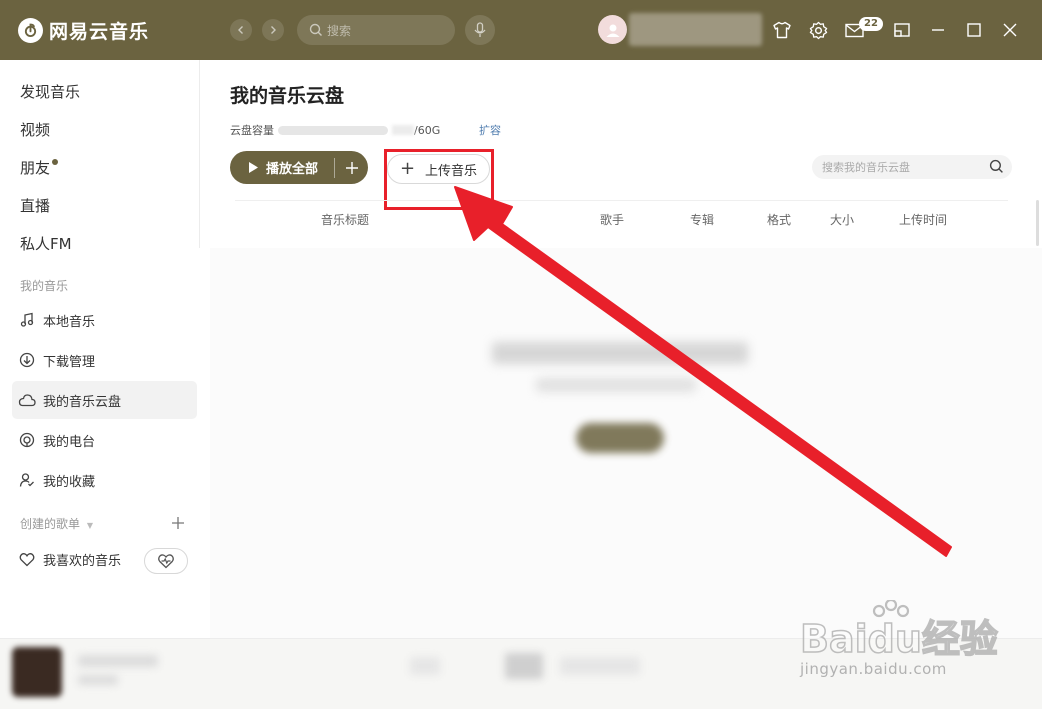 The height and width of the screenshot is (709, 1042). What do you see at coordinates (27, 400) in the screenshot?
I see `cloud-icon` at bounding box center [27, 400].